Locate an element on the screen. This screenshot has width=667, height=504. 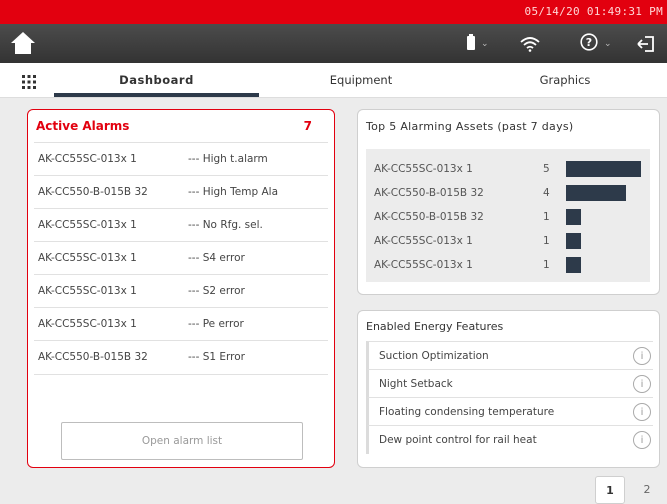
alarm-row: AK-CC550-B-015B 32 --- S1 Error is located at coordinates (181, 357).